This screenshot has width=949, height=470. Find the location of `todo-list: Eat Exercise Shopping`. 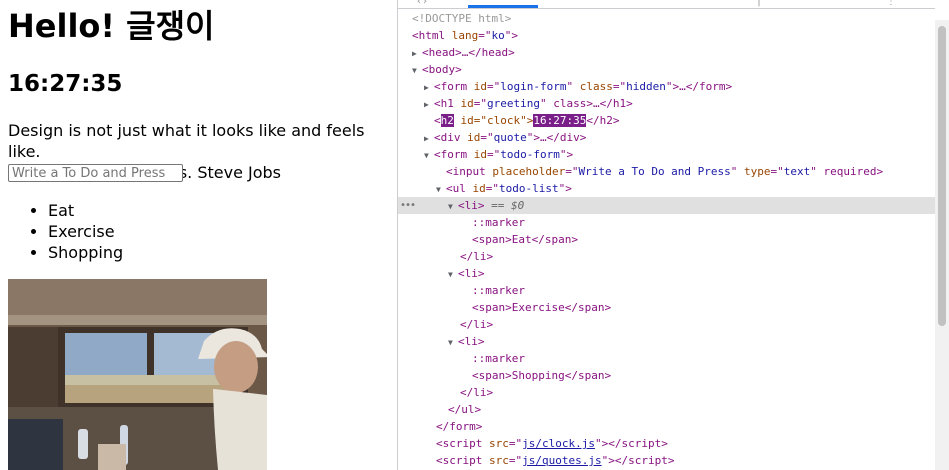

todo-list: Eat Exercise Shopping is located at coordinates (65, 231).